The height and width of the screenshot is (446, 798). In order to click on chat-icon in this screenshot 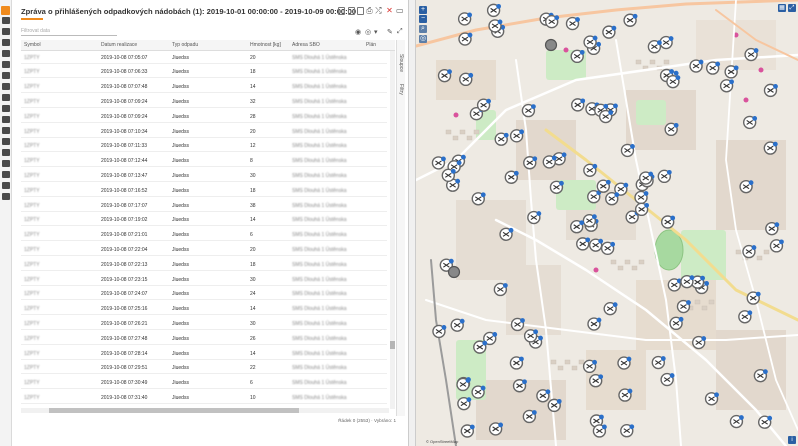, I will do `click(6, 141)`.